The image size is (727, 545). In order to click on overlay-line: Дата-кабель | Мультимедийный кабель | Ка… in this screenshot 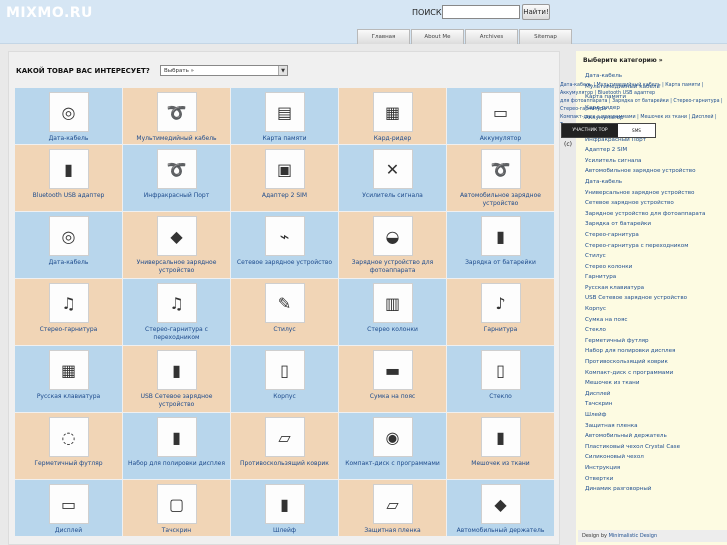, I will do `click(643, 90)`.